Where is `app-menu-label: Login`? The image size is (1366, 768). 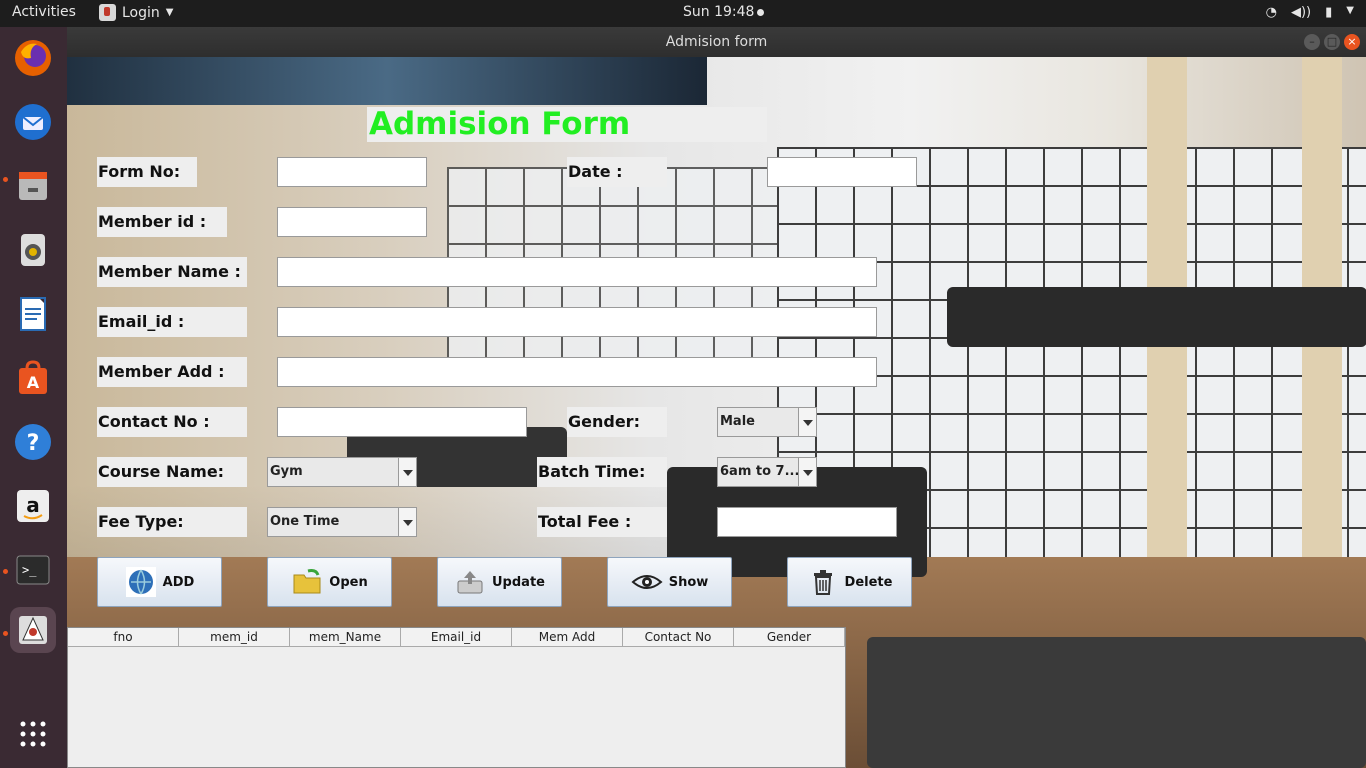 app-menu-label: Login is located at coordinates (141, 12).